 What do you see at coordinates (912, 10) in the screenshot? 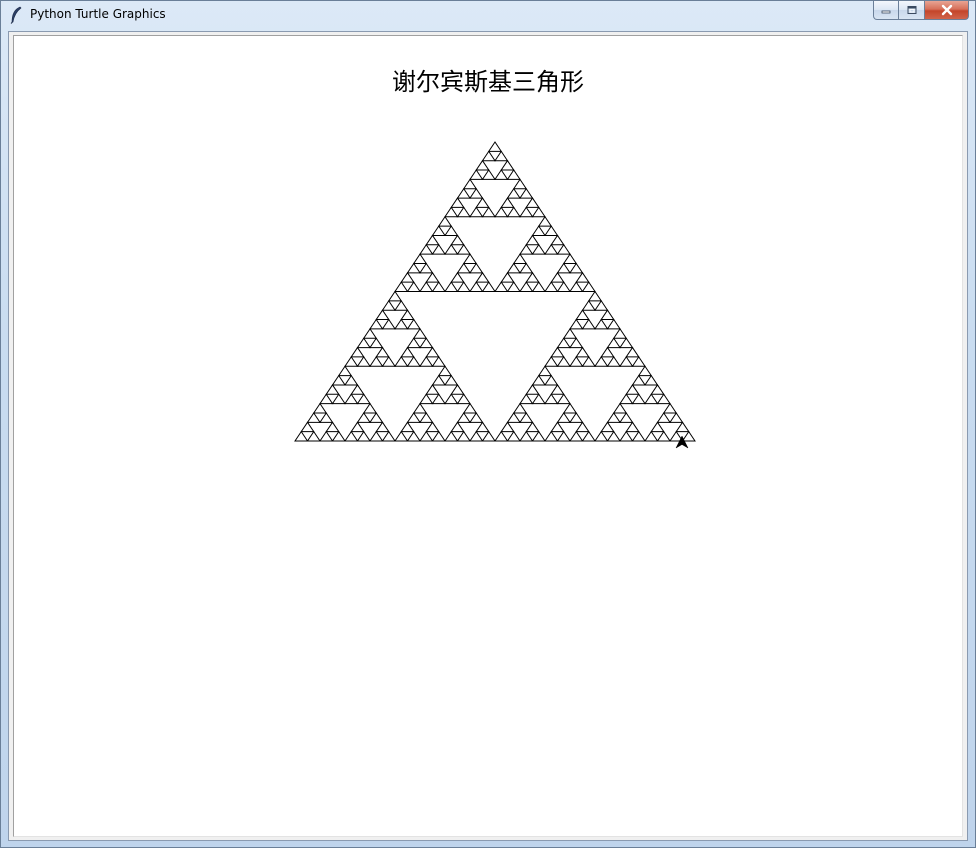
I see `maximize-button` at bounding box center [912, 10].